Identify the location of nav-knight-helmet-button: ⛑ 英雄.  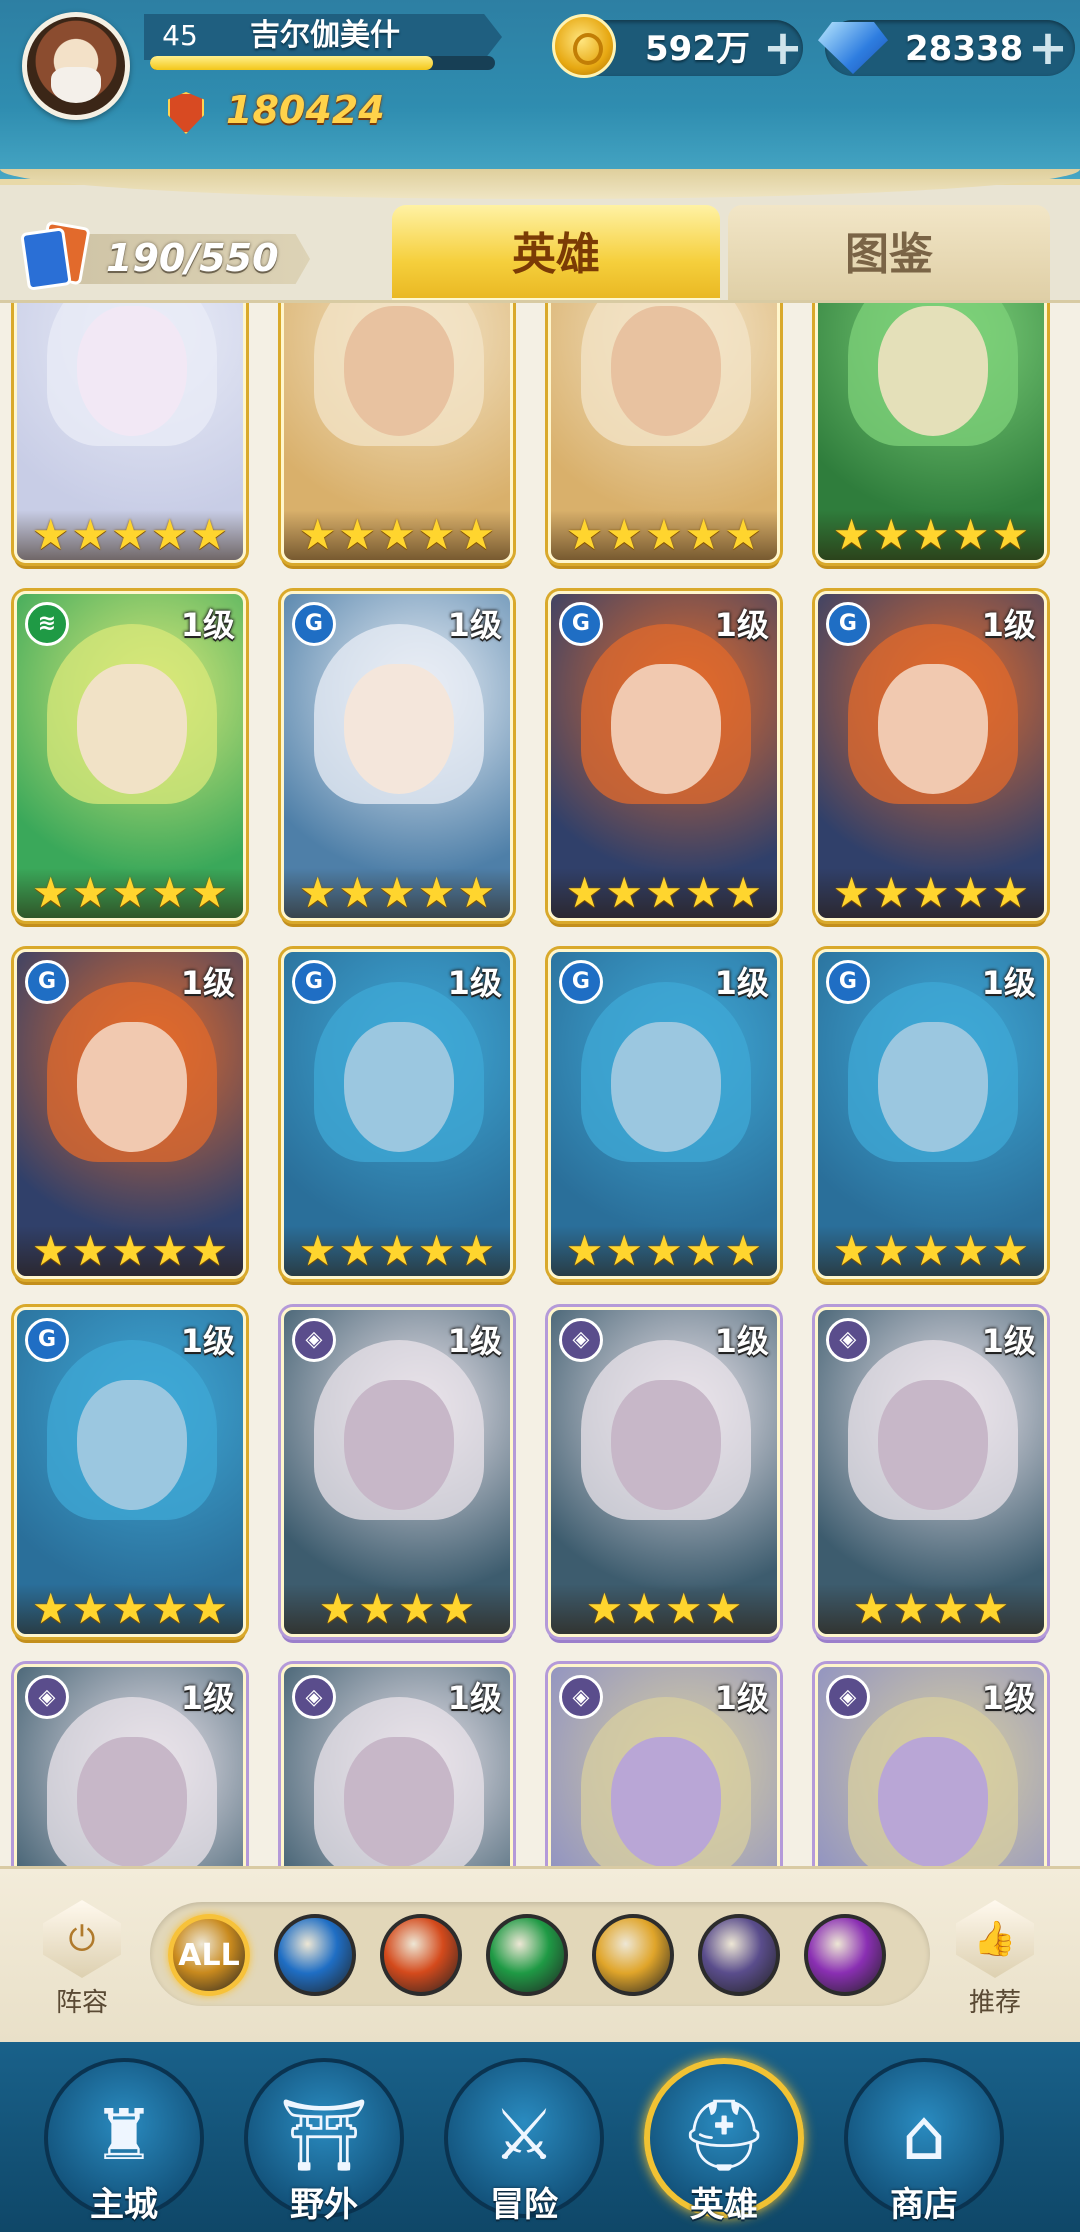
(724, 2141).